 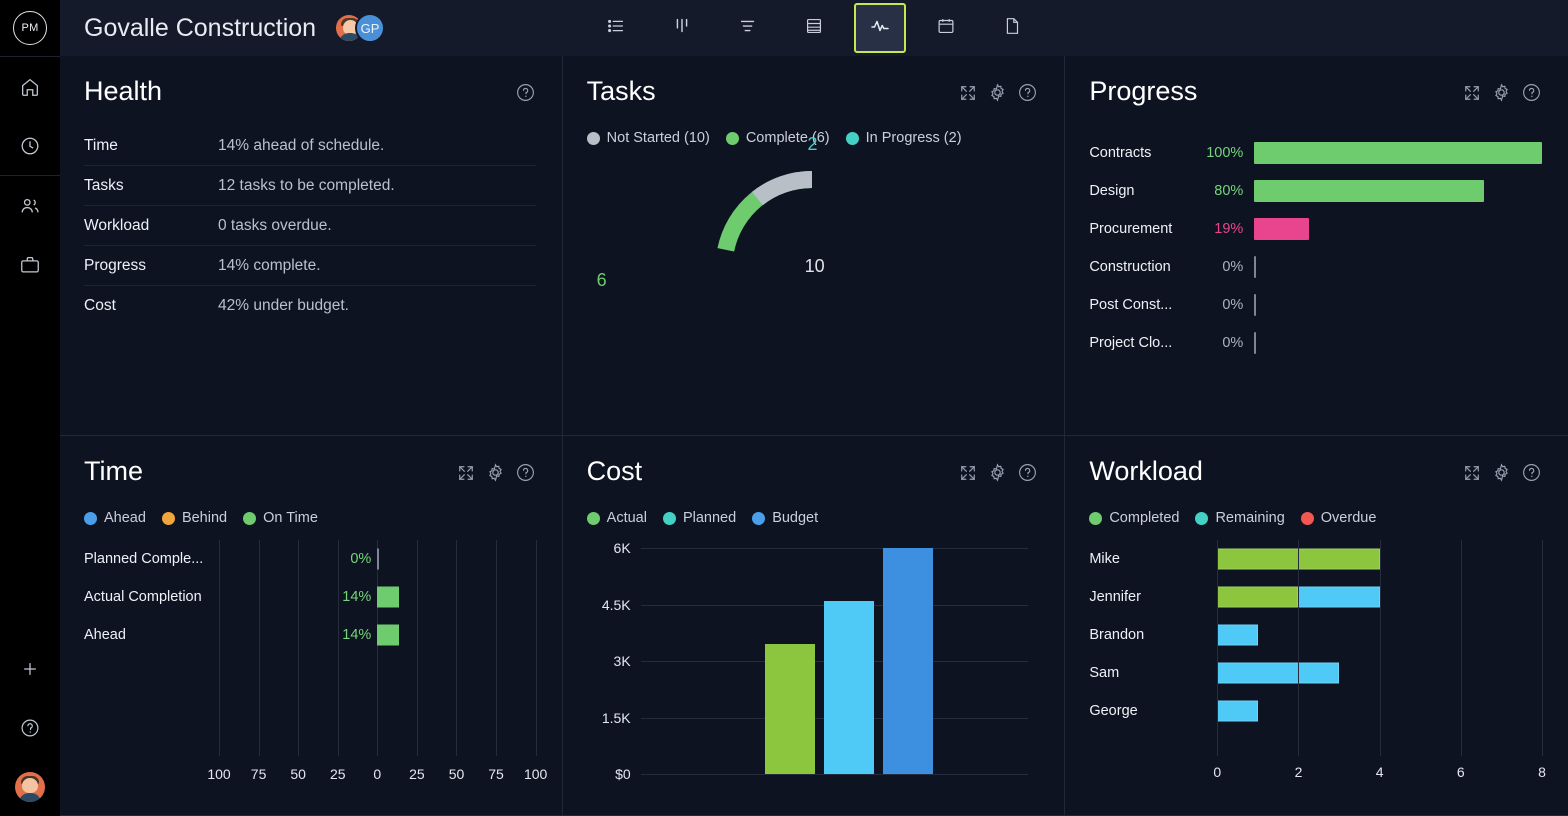 I want to click on health-row-key: Time, so click(x=101, y=145).